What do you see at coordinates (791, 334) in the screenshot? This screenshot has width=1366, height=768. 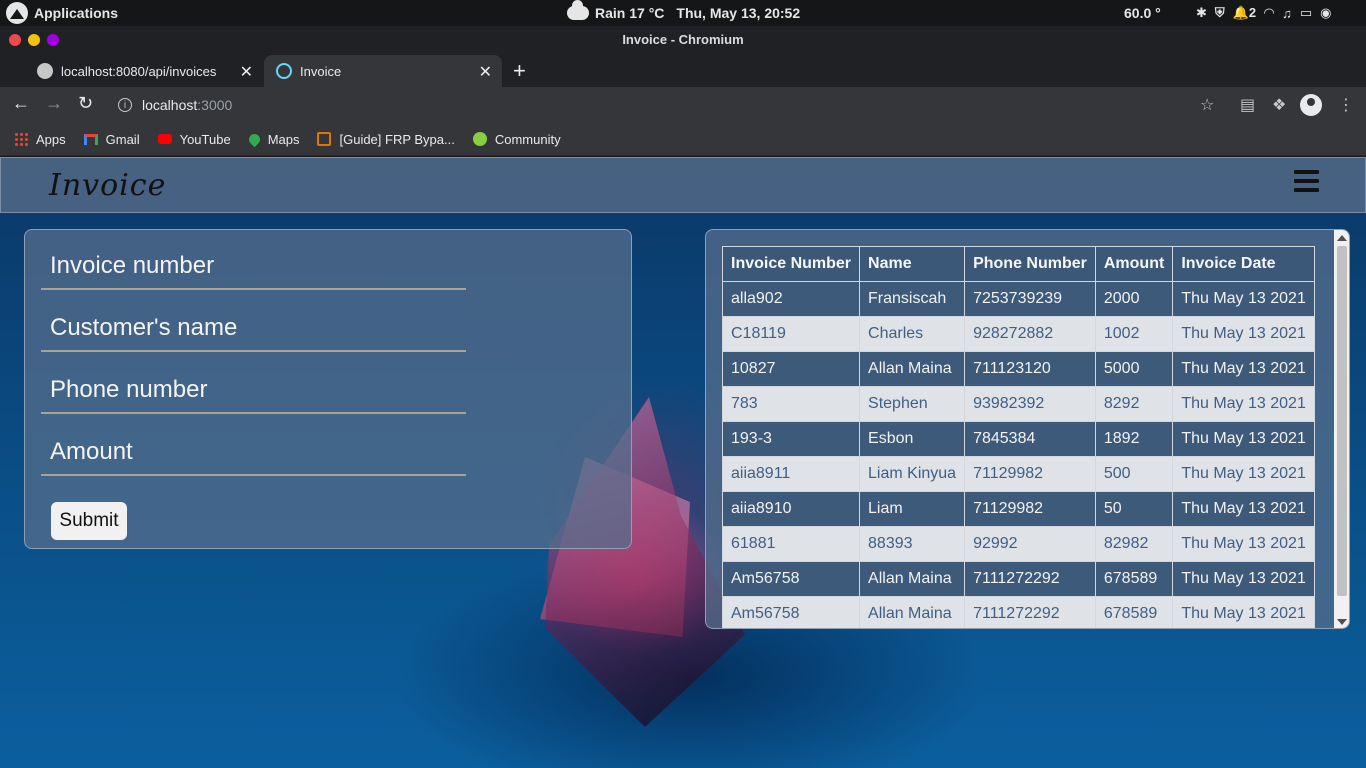 I see `cell-invoice-number: C18119` at bounding box center [791, 334].